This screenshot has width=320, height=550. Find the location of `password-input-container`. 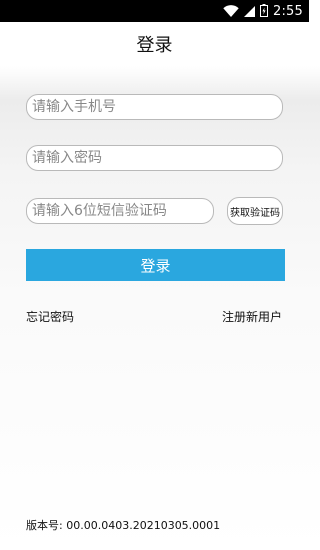

password-input-container is located at coordinates (154, 158).